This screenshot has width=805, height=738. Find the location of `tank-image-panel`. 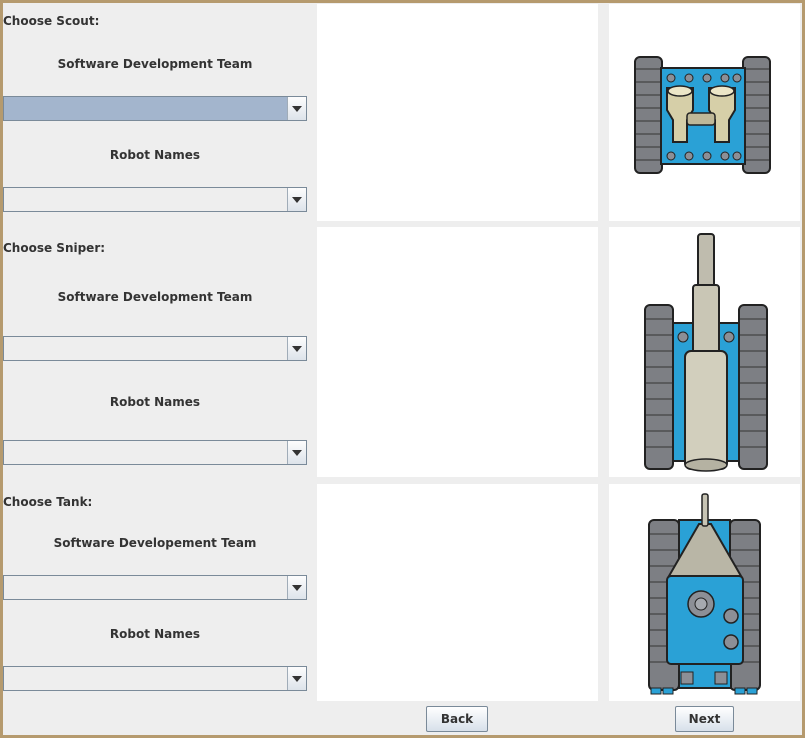

tank-image-panel is located at coordinates (704, 592).